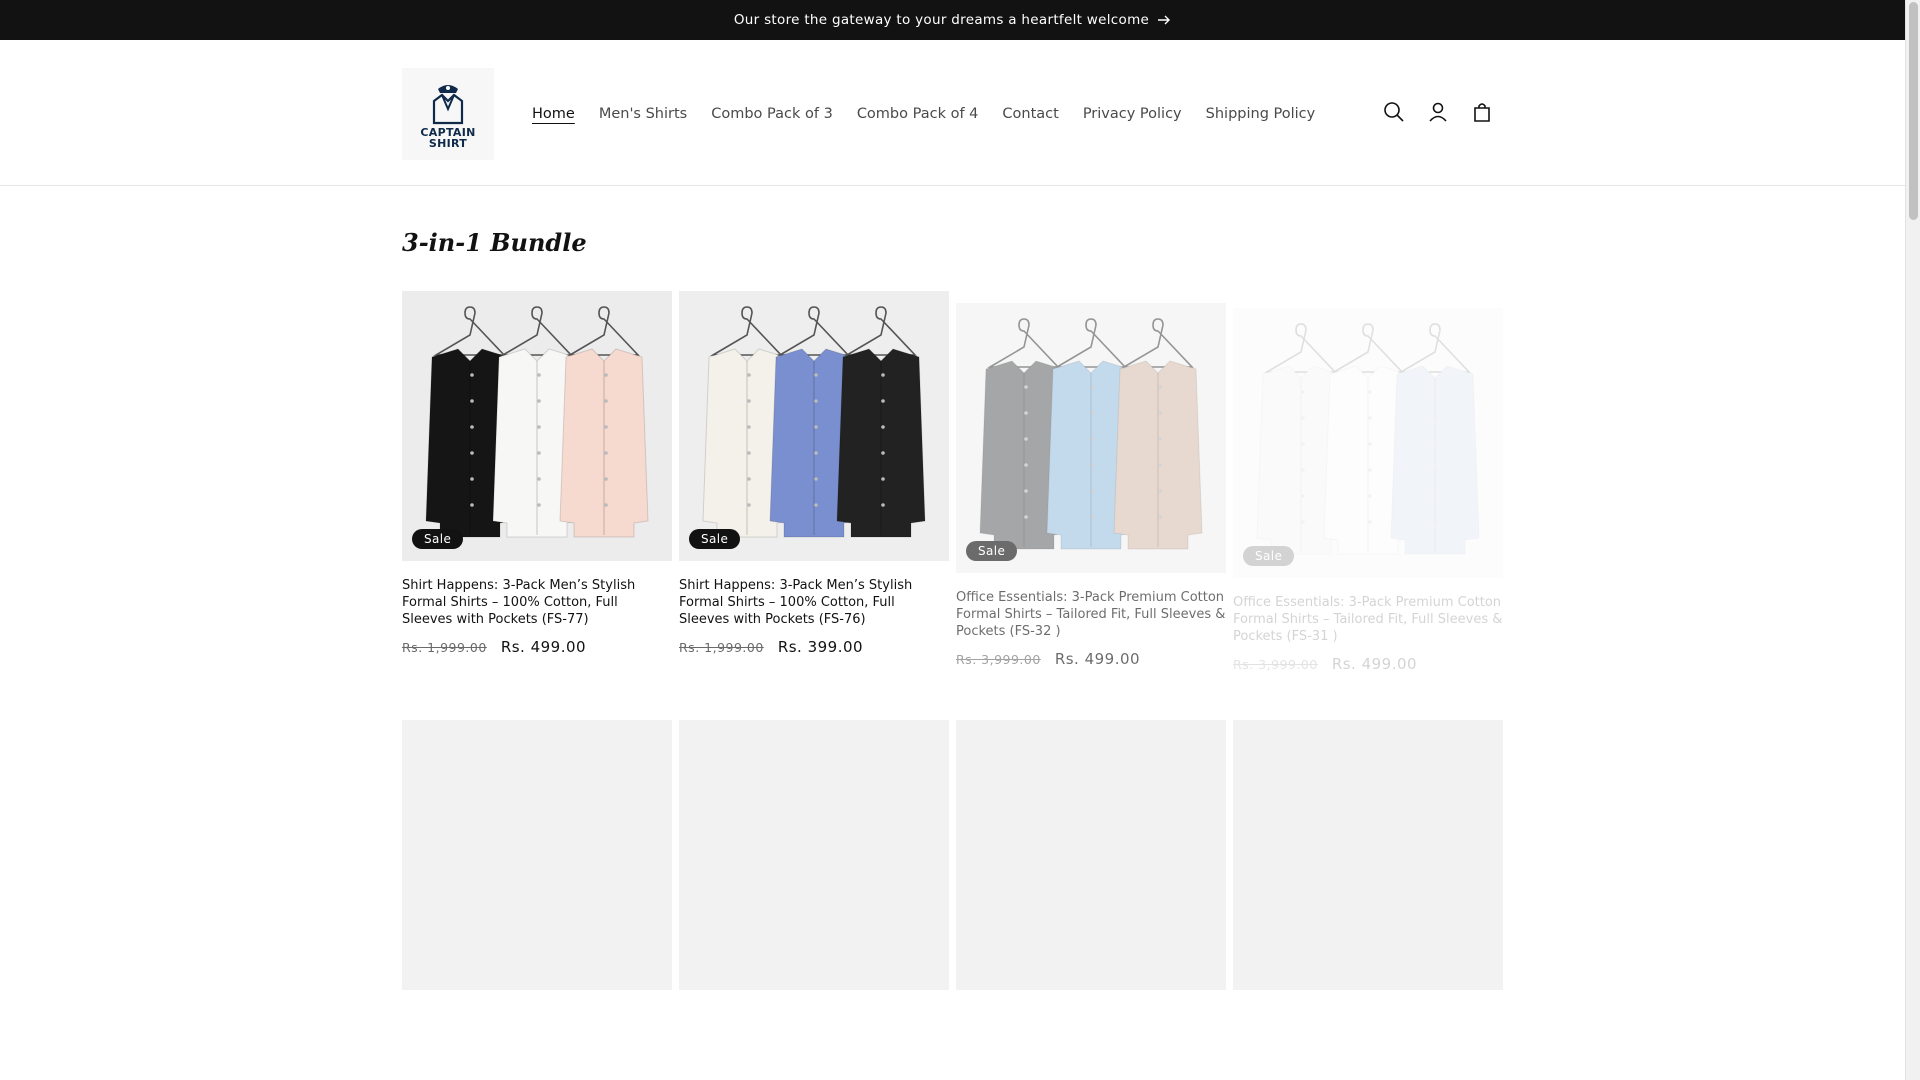  I want to click on nav-privacy-policy: Privacy Policy, so click(1132, 114).